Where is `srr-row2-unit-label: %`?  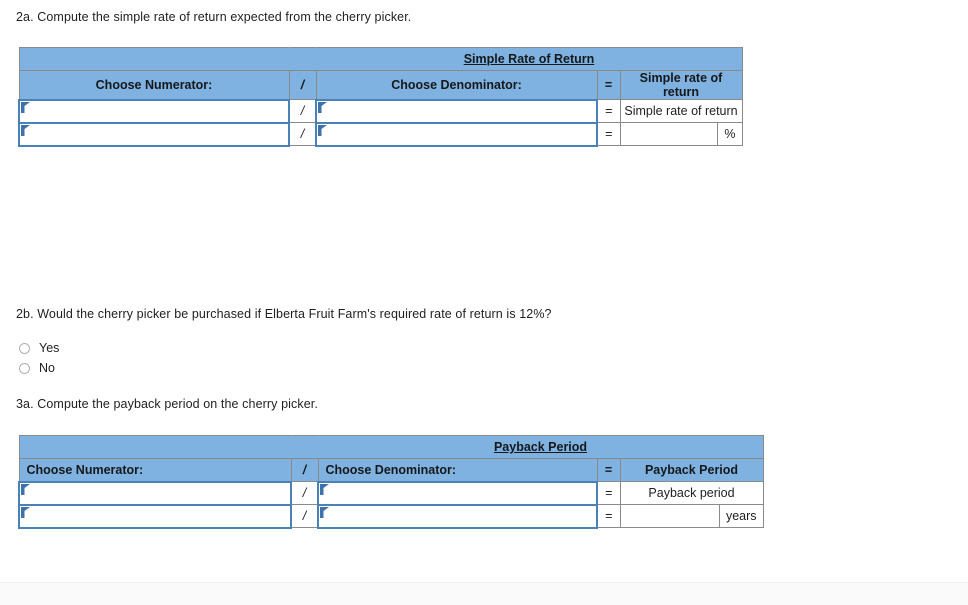
srr-row2-unit-label: % is located at coordinates (730, 134).